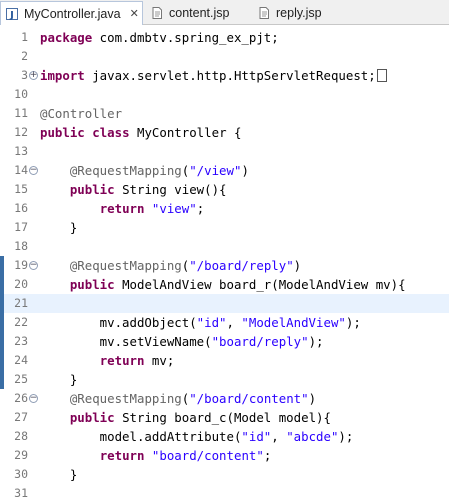  I want to click on line-number: 27, so click(21, 417).